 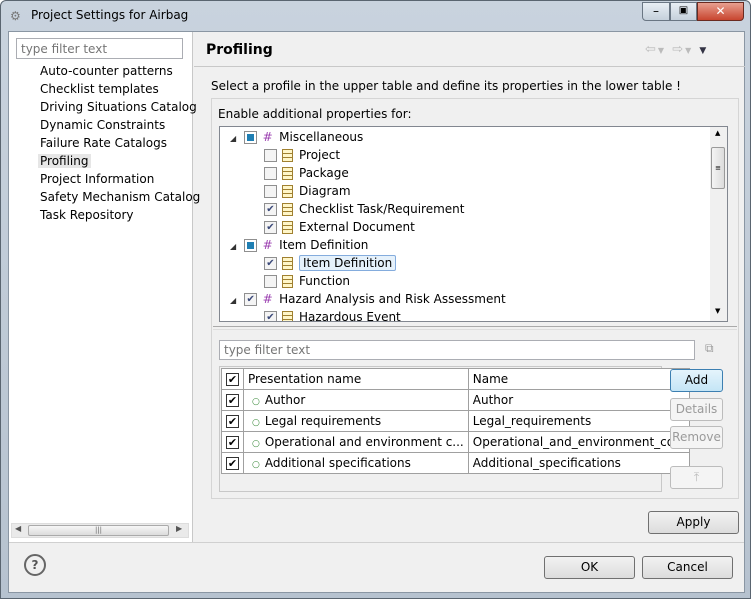 I want to click on maximize-button: ▣, so click(x=683, y=11).